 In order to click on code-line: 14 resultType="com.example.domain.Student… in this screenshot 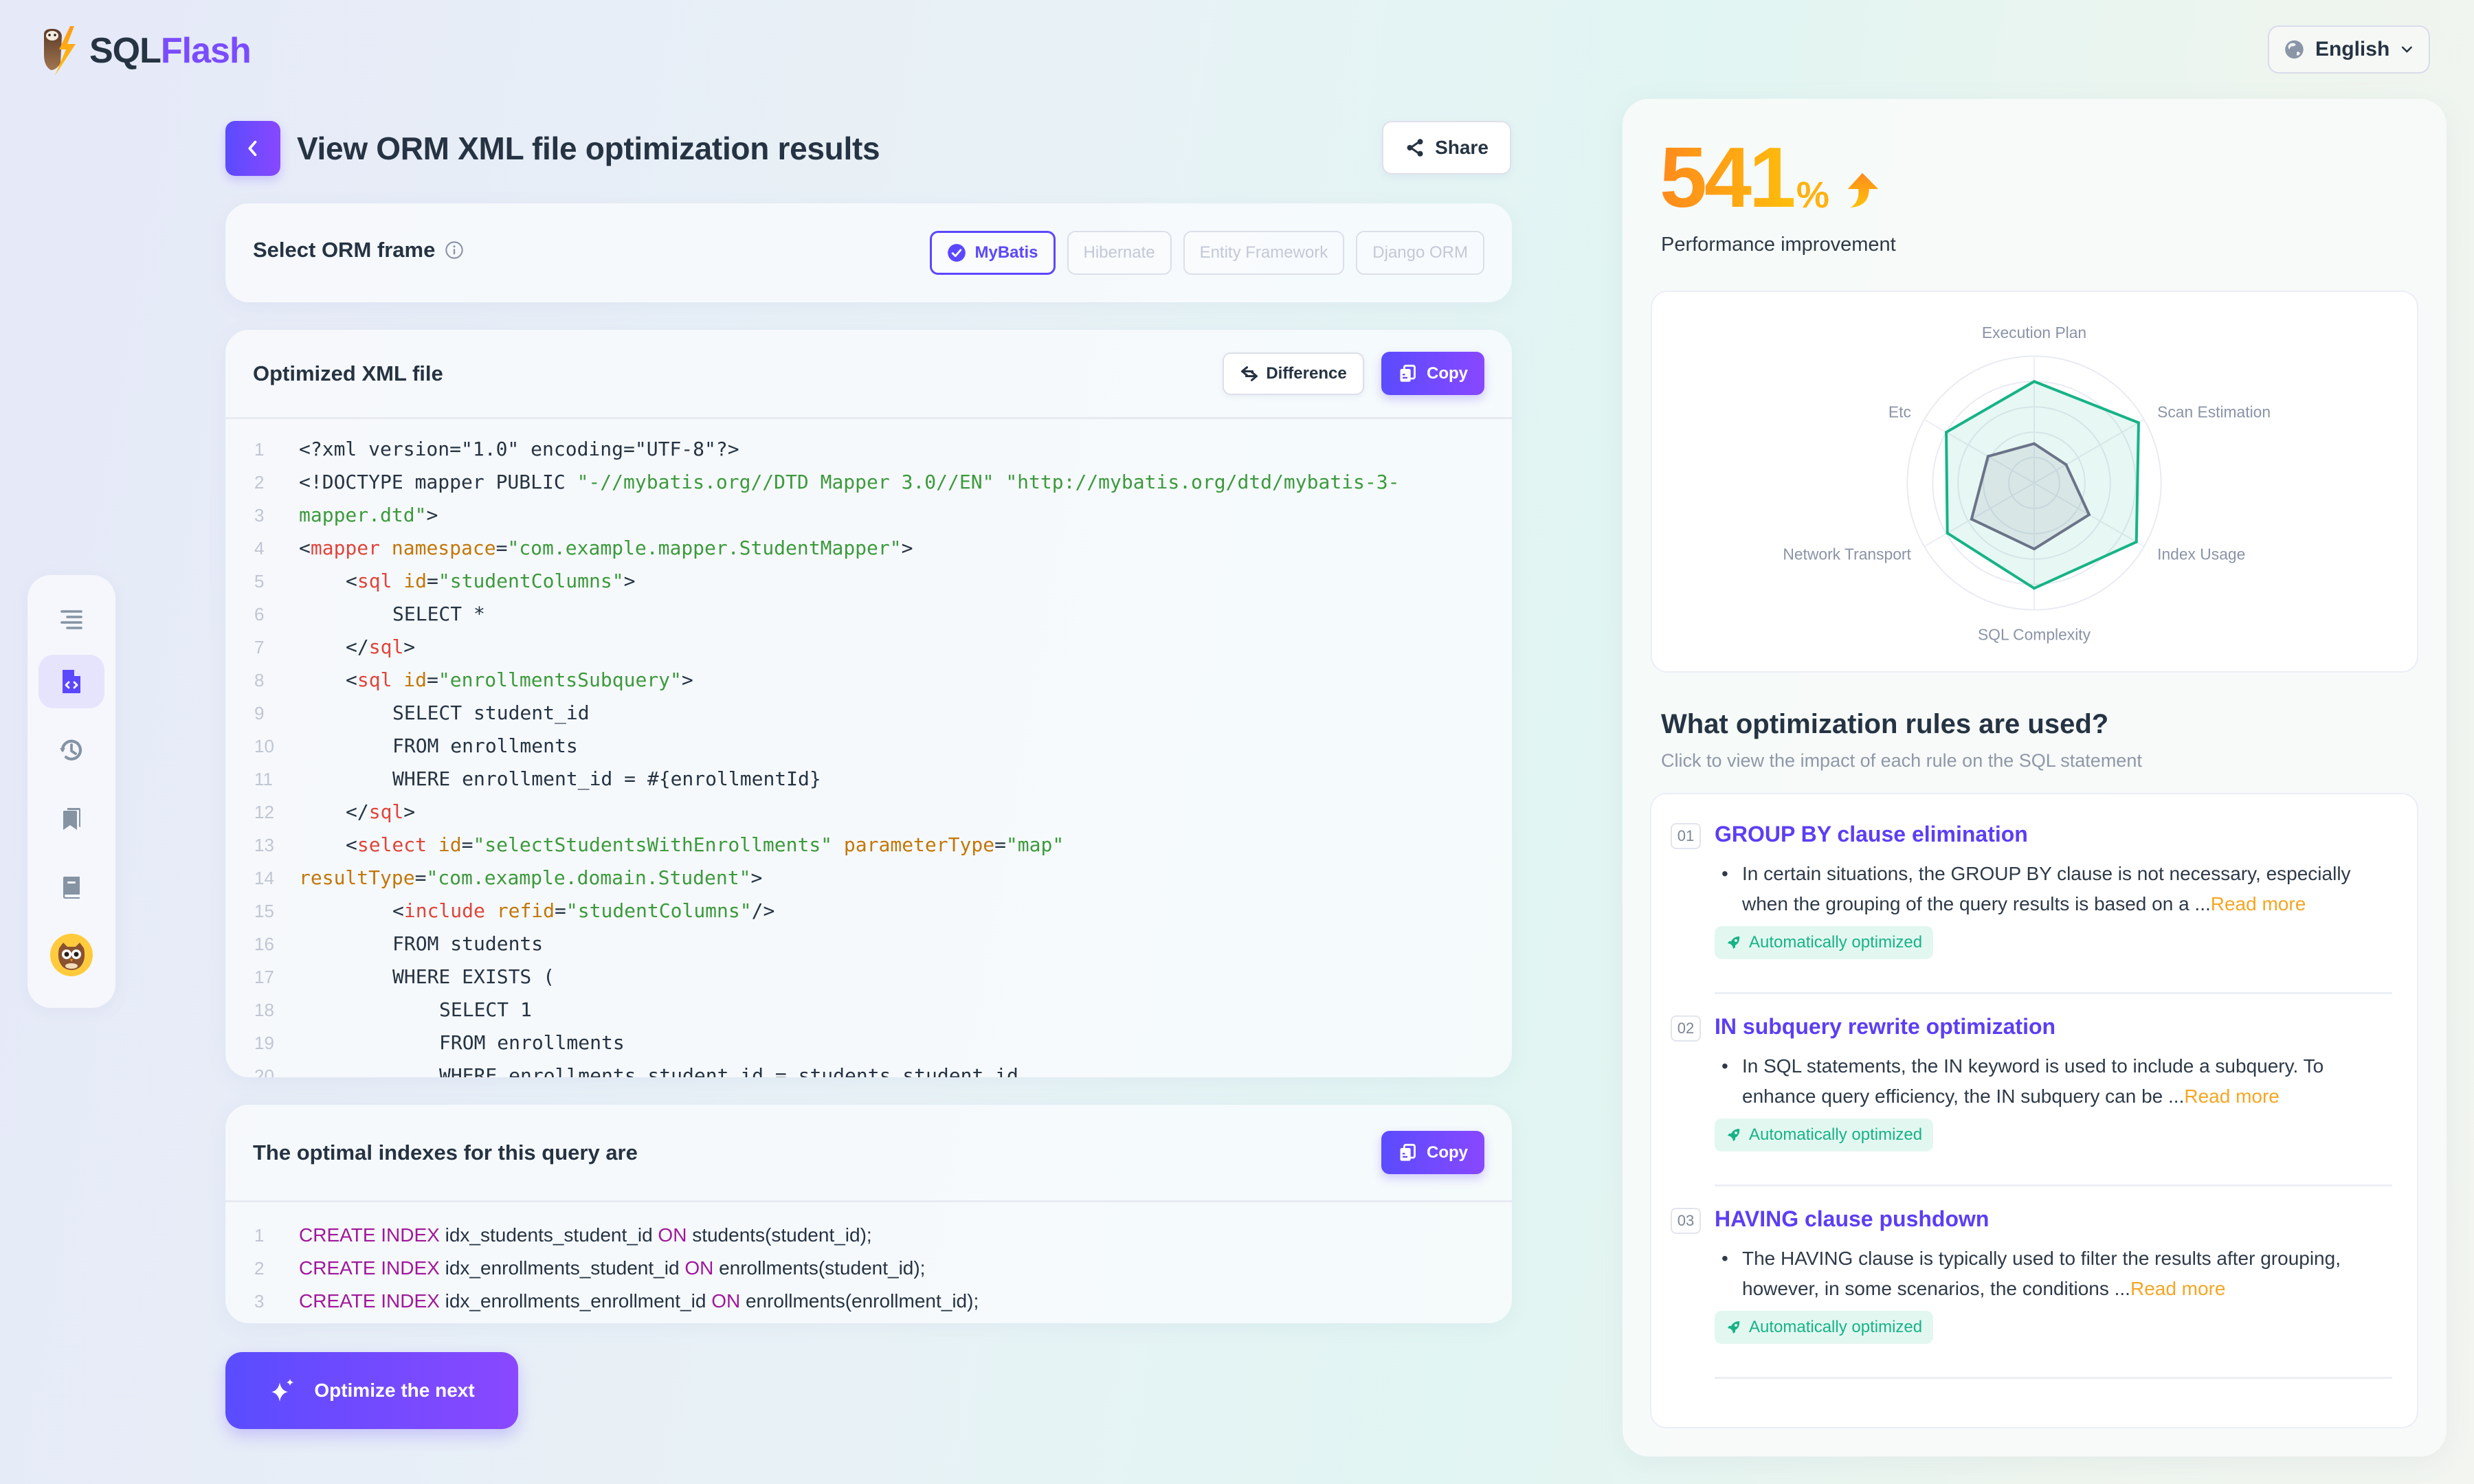, I will do `click(868, 878)`.